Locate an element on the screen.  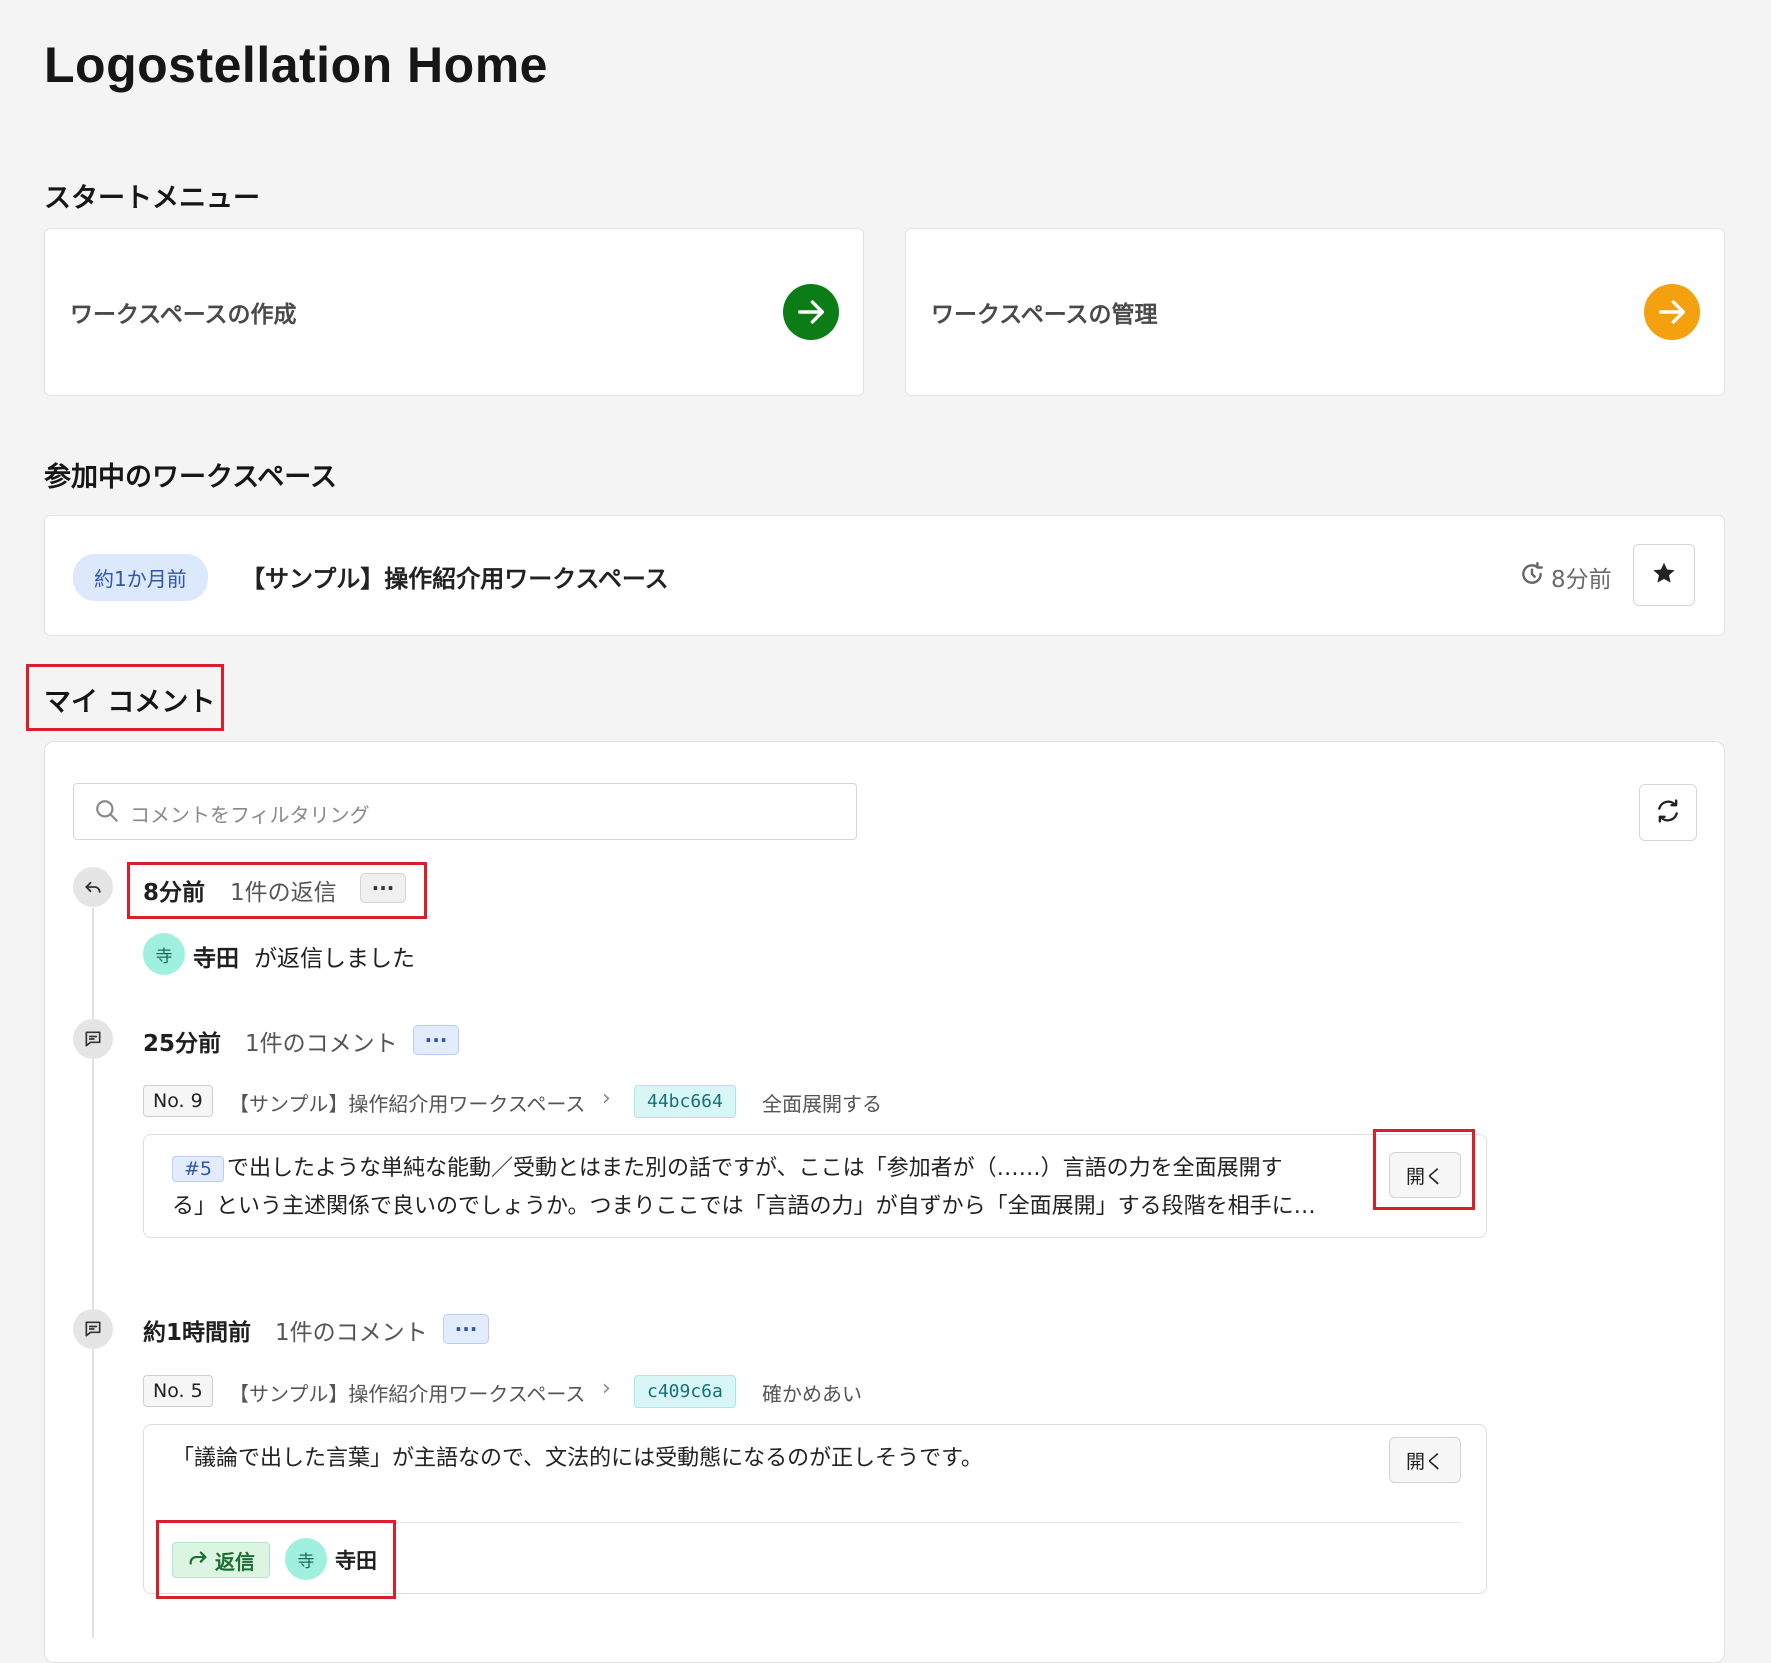
commit-hash-badge: 44bc664 is located at coordinates (685, 1101).